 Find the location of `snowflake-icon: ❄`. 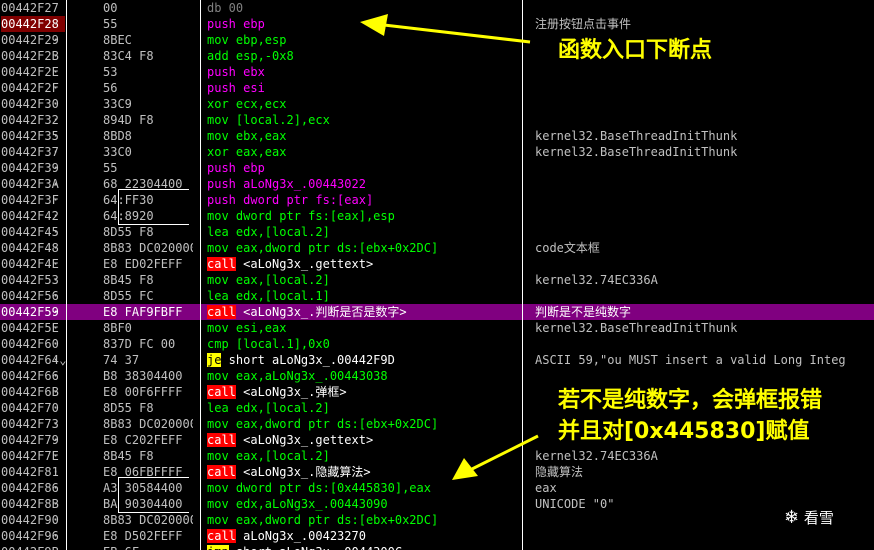

snowflake-icon: ❄ is located at coordinates (792, 517).